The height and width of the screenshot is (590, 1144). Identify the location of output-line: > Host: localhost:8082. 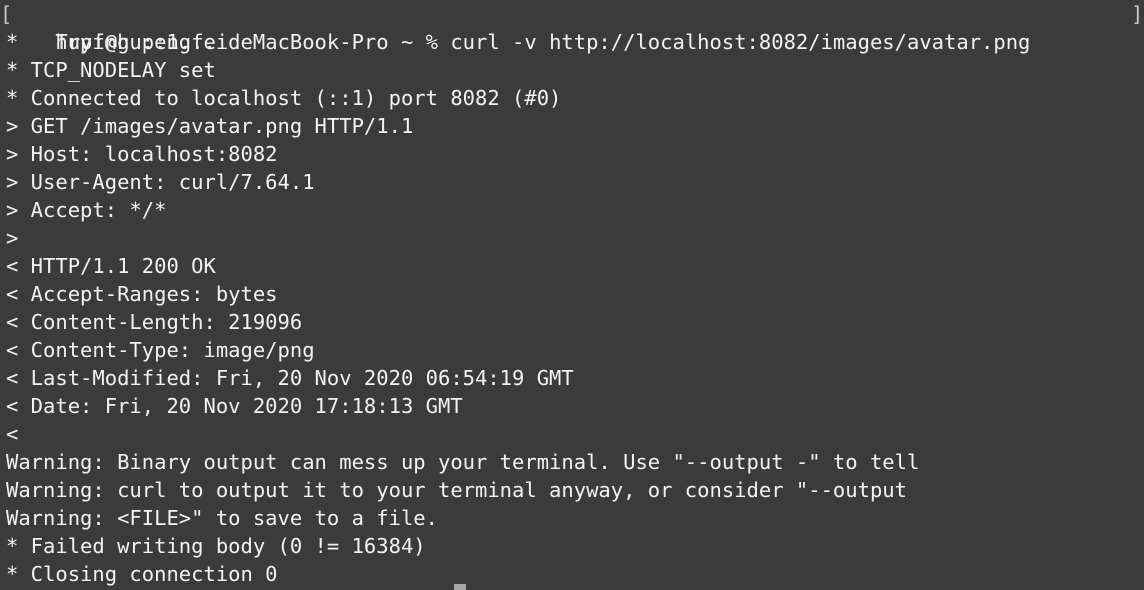
(142, 154).